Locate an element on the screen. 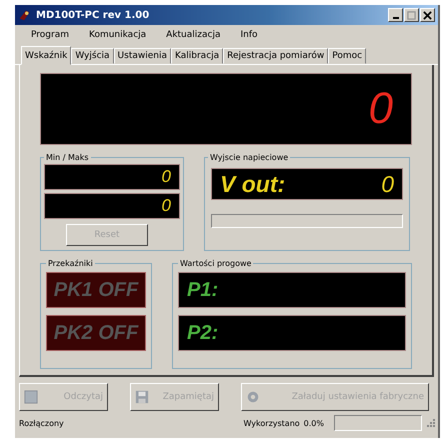 Image resolution: width=446 pixels, height=440 pixels. menu-item: Program is located at coordinates (50, 35).